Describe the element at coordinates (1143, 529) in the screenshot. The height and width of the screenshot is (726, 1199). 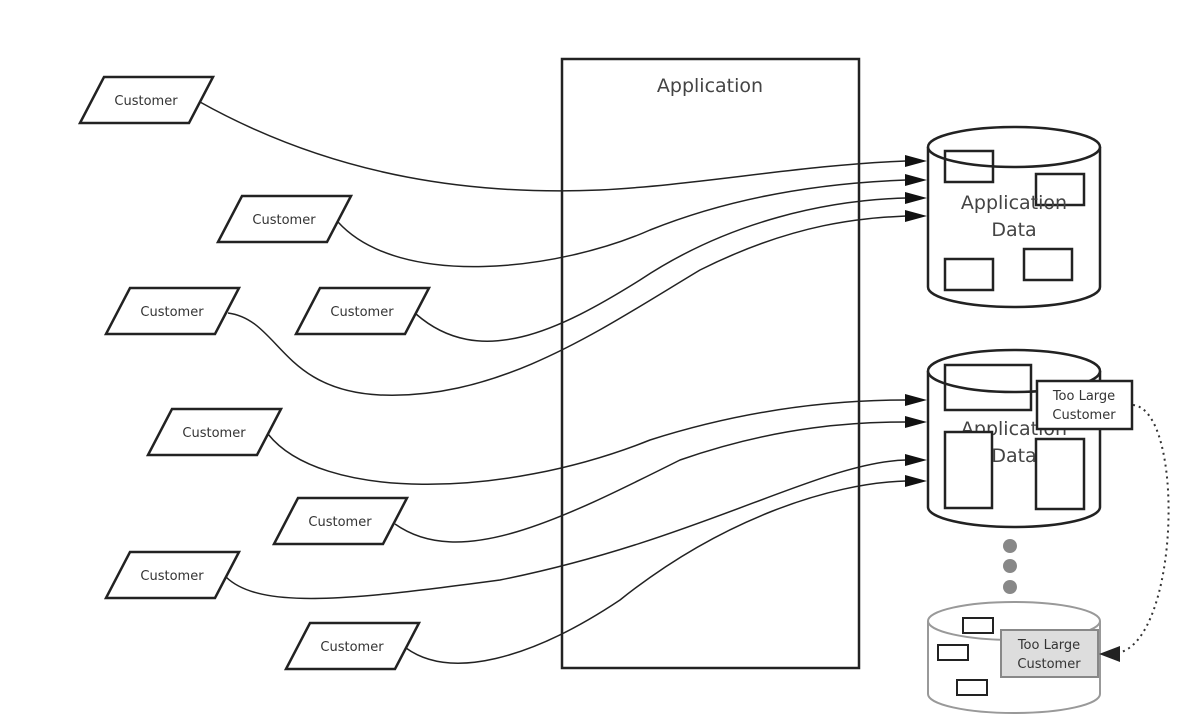
I see `migration-arrow` at that location.